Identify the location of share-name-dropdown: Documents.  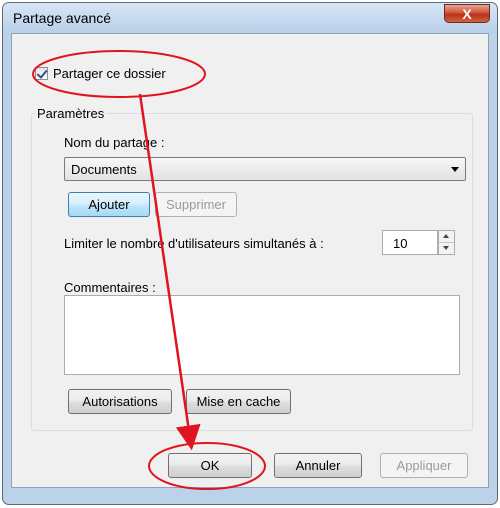
(265, 169).